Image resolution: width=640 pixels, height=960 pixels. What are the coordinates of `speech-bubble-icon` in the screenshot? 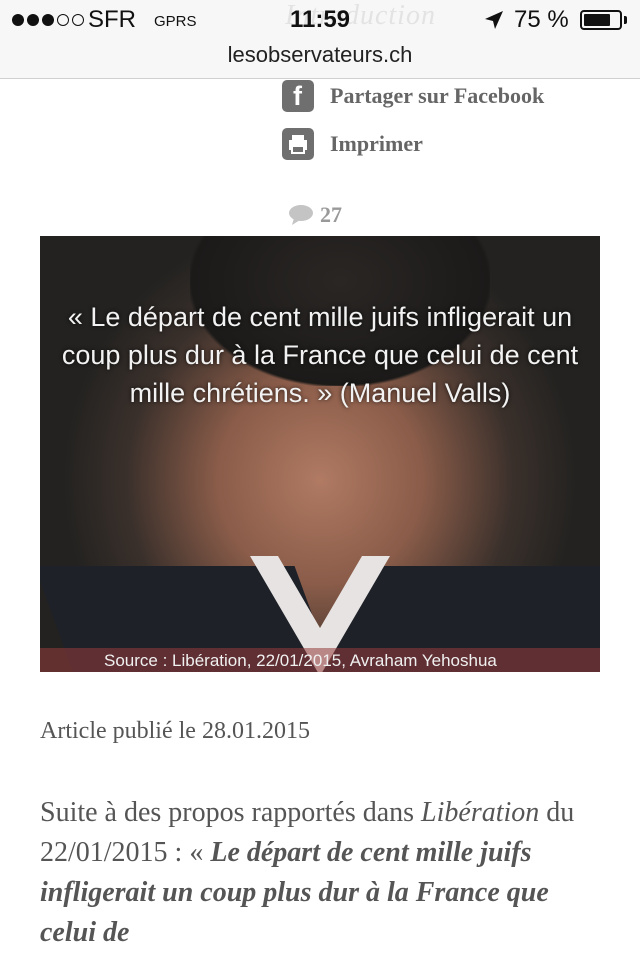 It's located at (301, 215).